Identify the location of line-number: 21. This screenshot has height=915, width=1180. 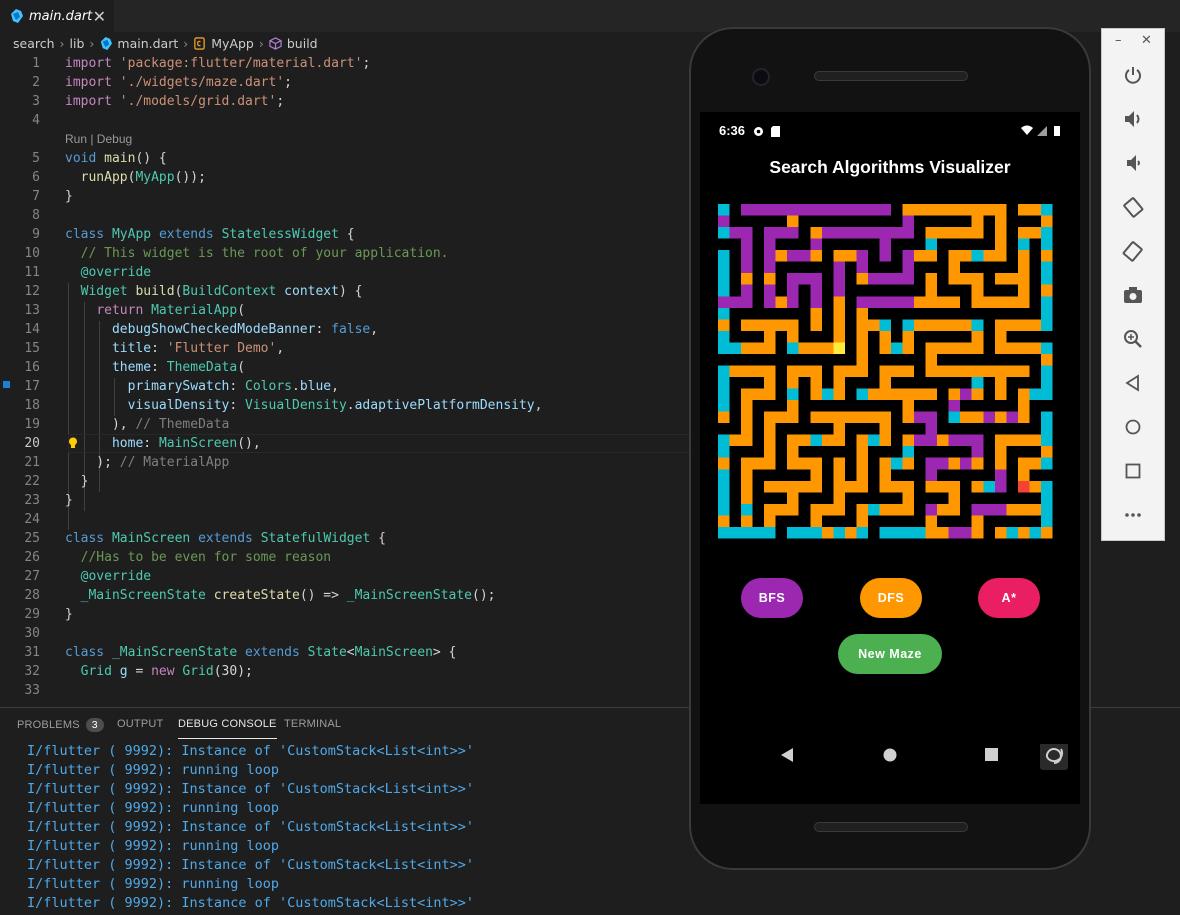
(32, 462).